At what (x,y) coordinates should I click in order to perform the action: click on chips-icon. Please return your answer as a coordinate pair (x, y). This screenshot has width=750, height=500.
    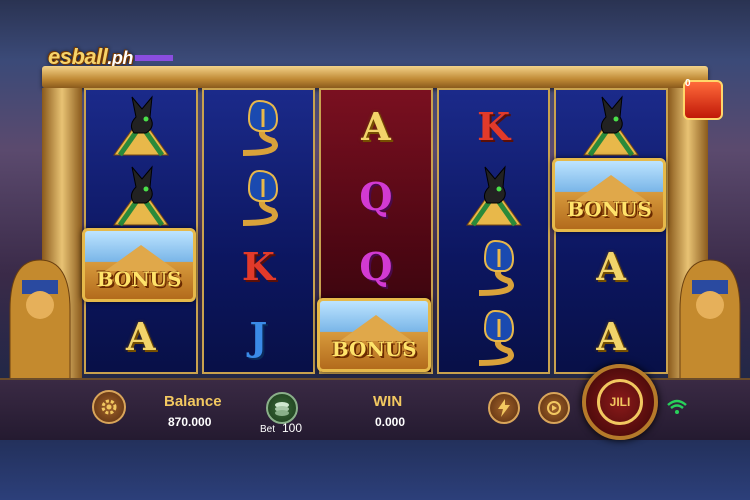
    Looking at the image, I should click on (282, 408).